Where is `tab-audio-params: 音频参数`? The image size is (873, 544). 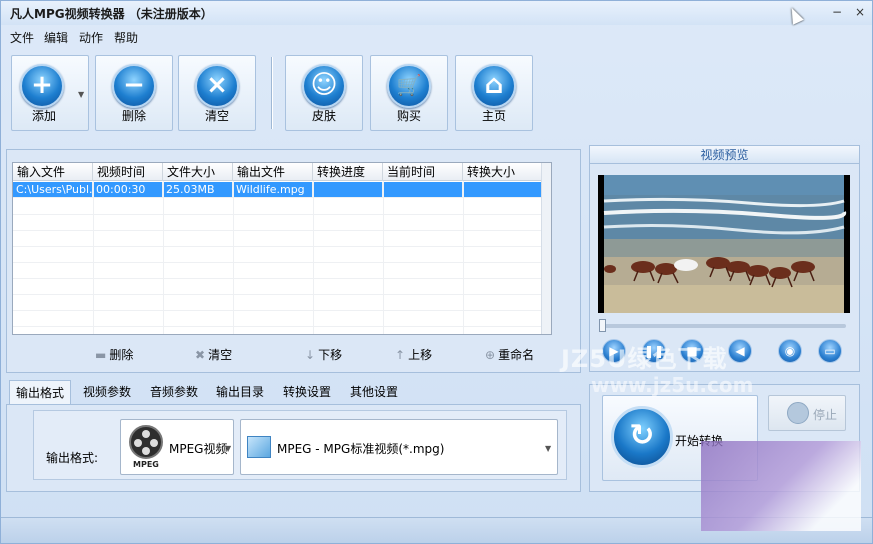 tab-audio-params: 音频参数 is located at coordinates (174, 392).